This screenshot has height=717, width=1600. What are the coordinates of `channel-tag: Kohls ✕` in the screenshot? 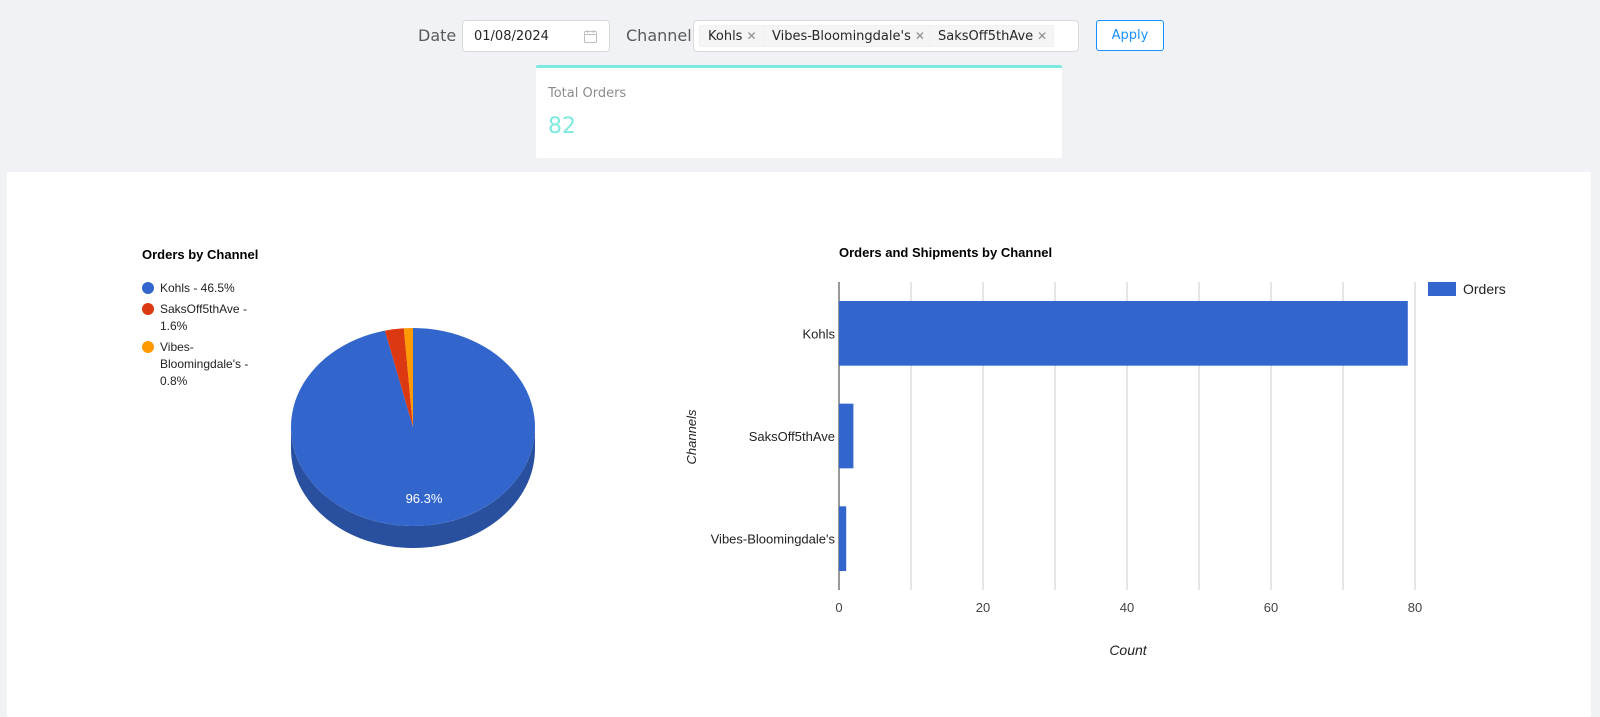 It's located at (731, 36).